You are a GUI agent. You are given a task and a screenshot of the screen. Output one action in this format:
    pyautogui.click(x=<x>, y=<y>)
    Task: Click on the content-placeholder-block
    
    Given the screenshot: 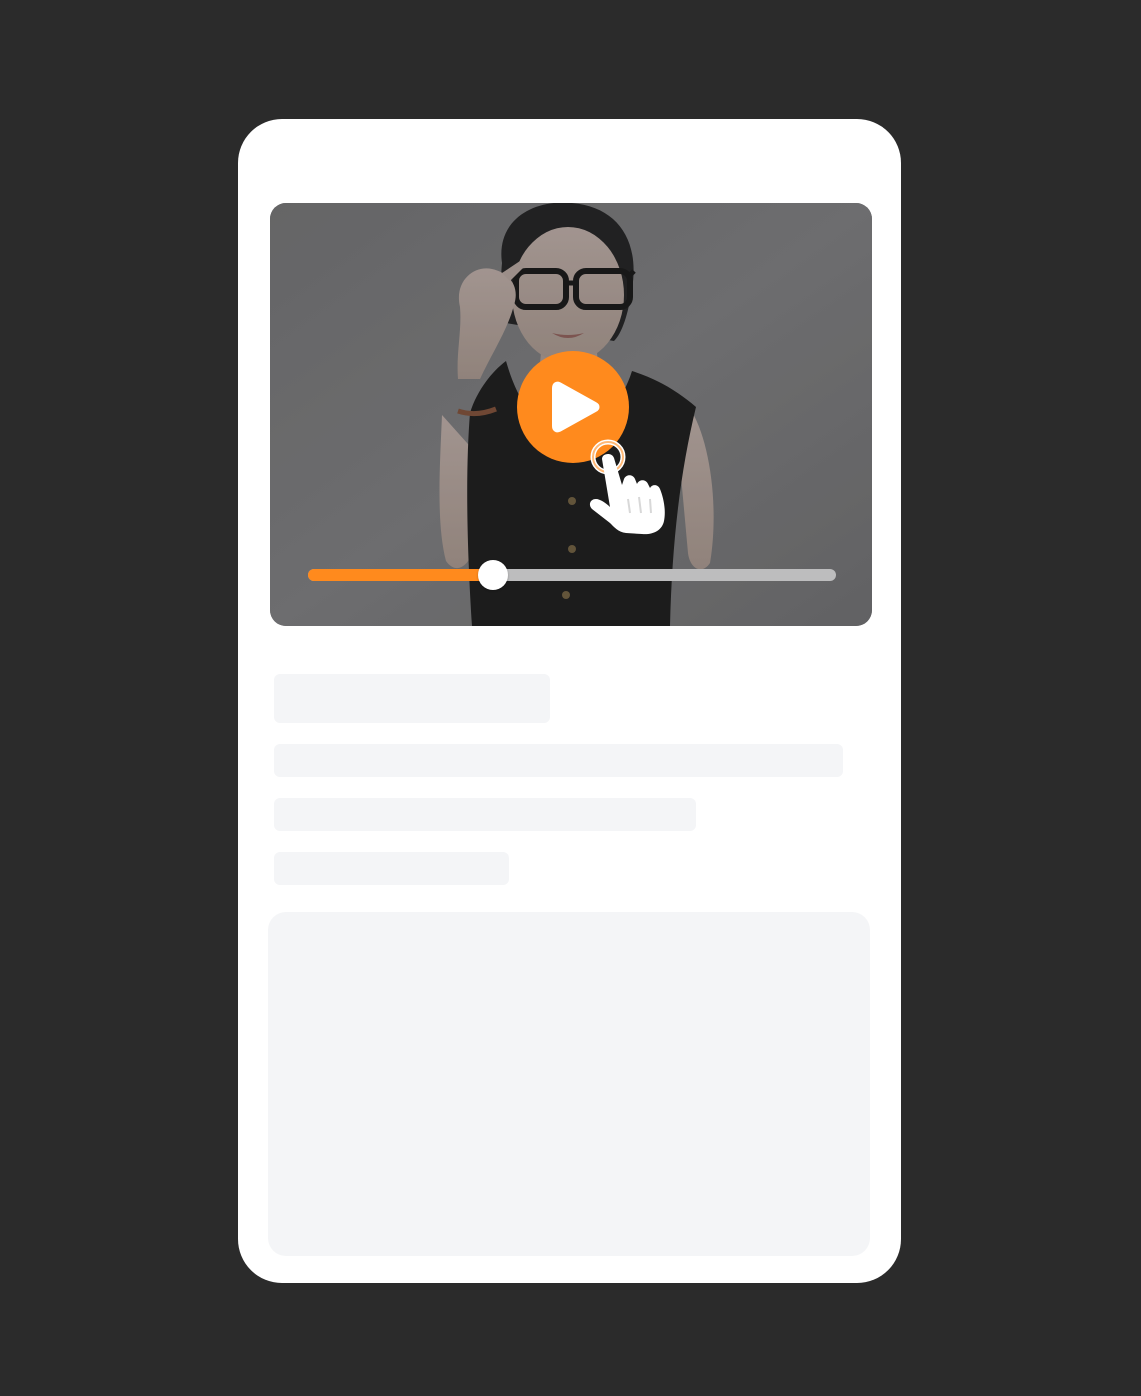 What is the action you would take?
    pyautogui.click(x=569, y=1084)
    